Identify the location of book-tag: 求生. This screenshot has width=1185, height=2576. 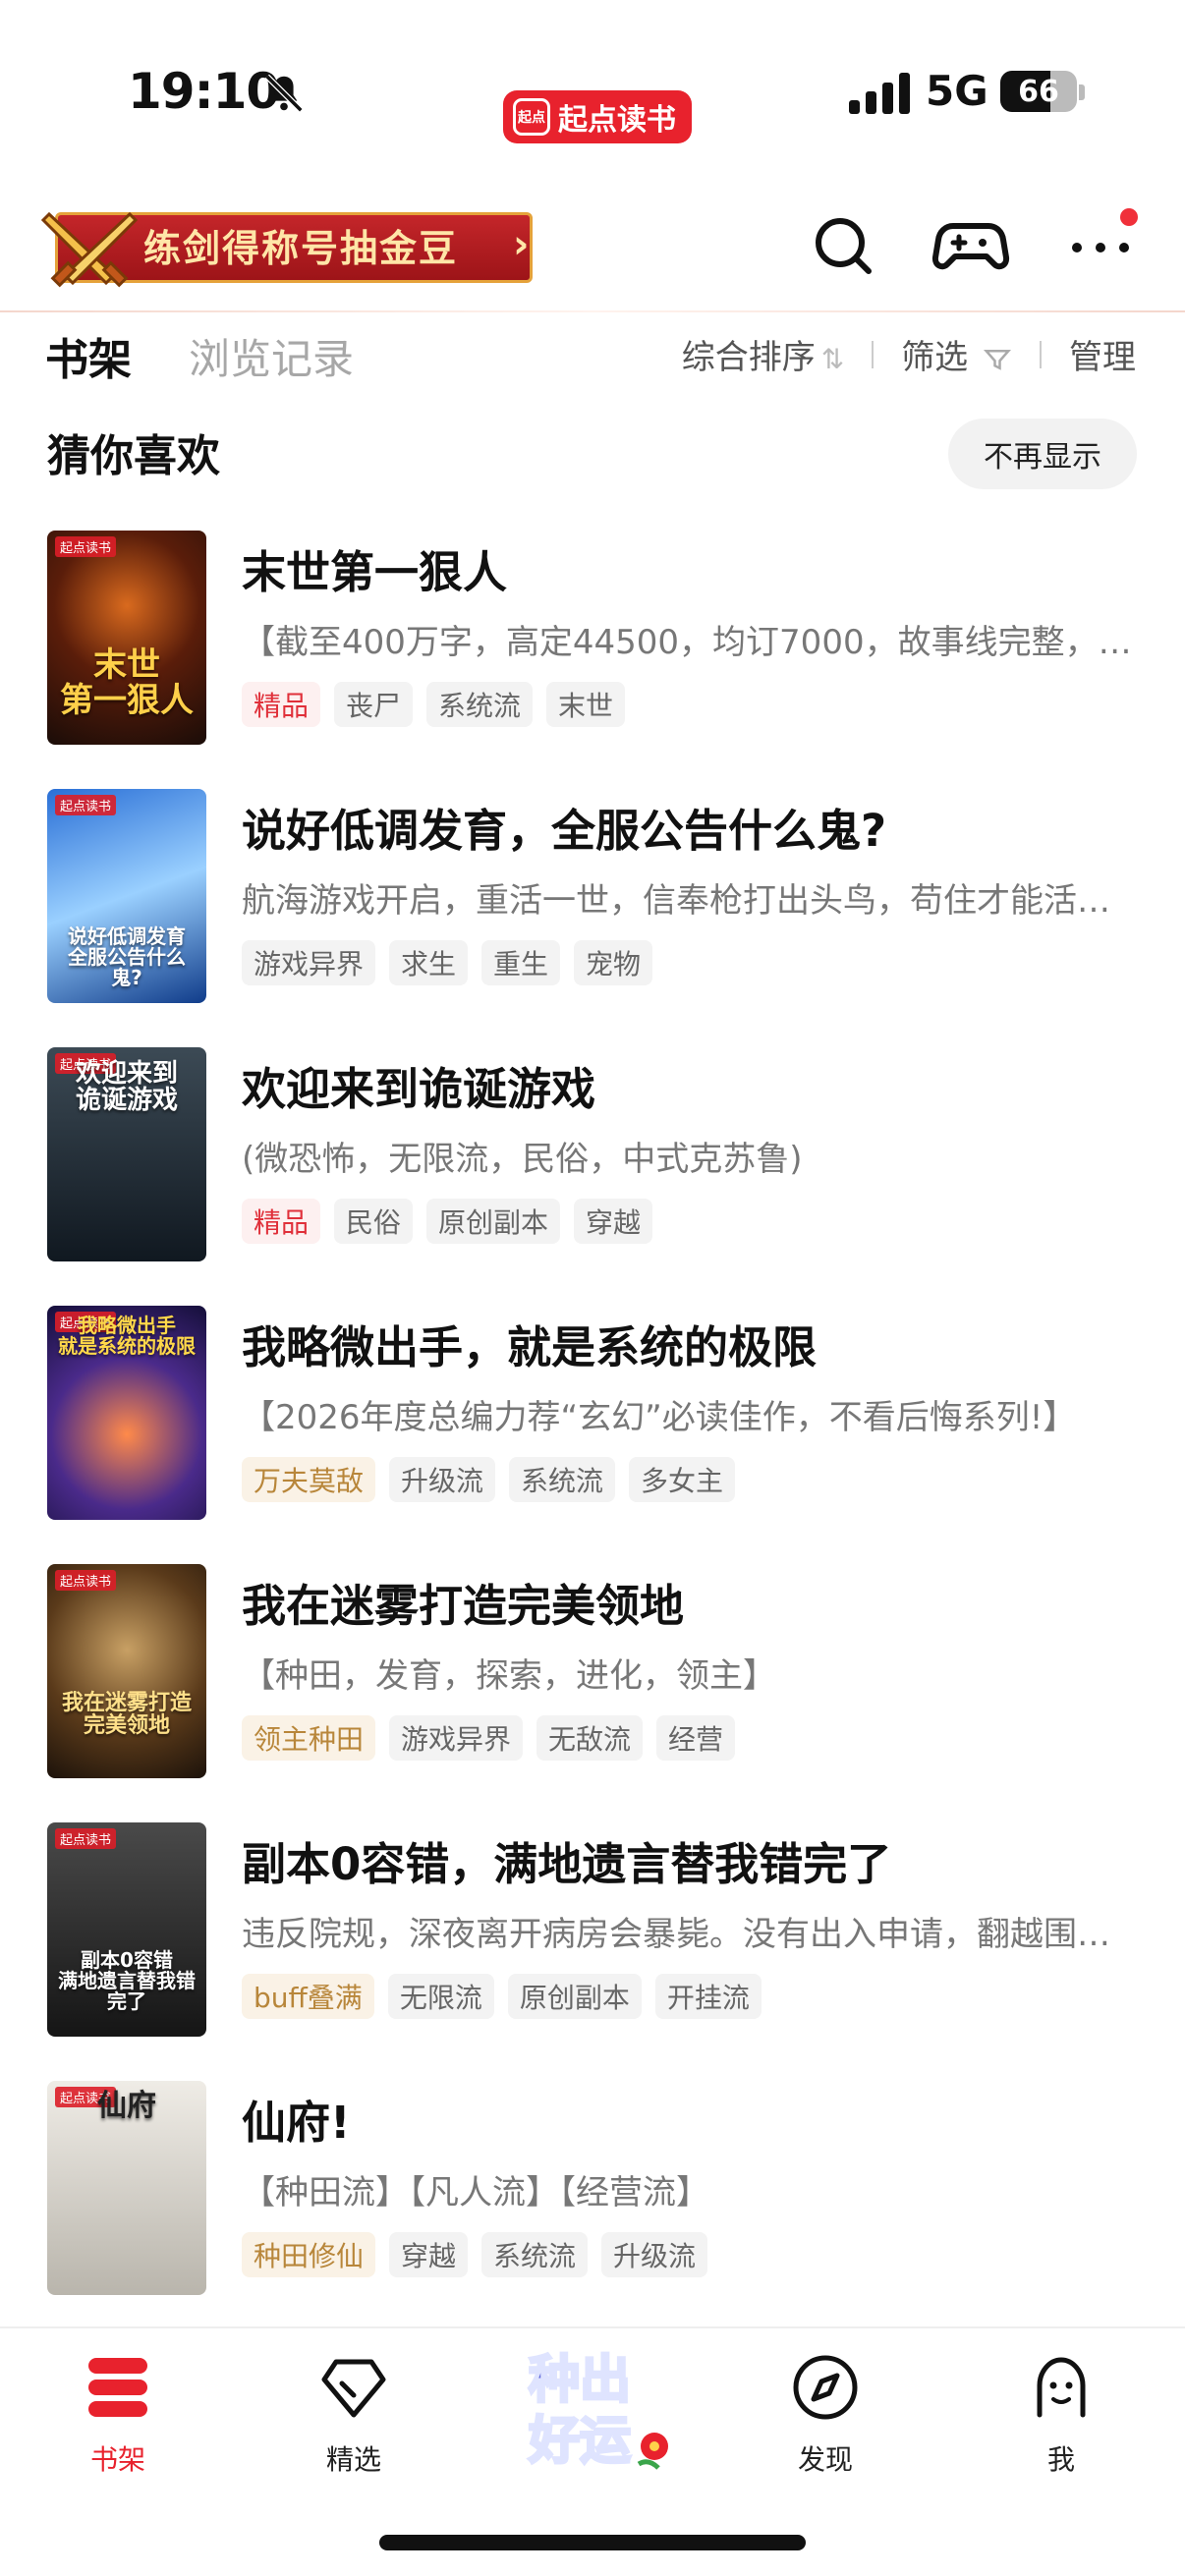
(429, 962).